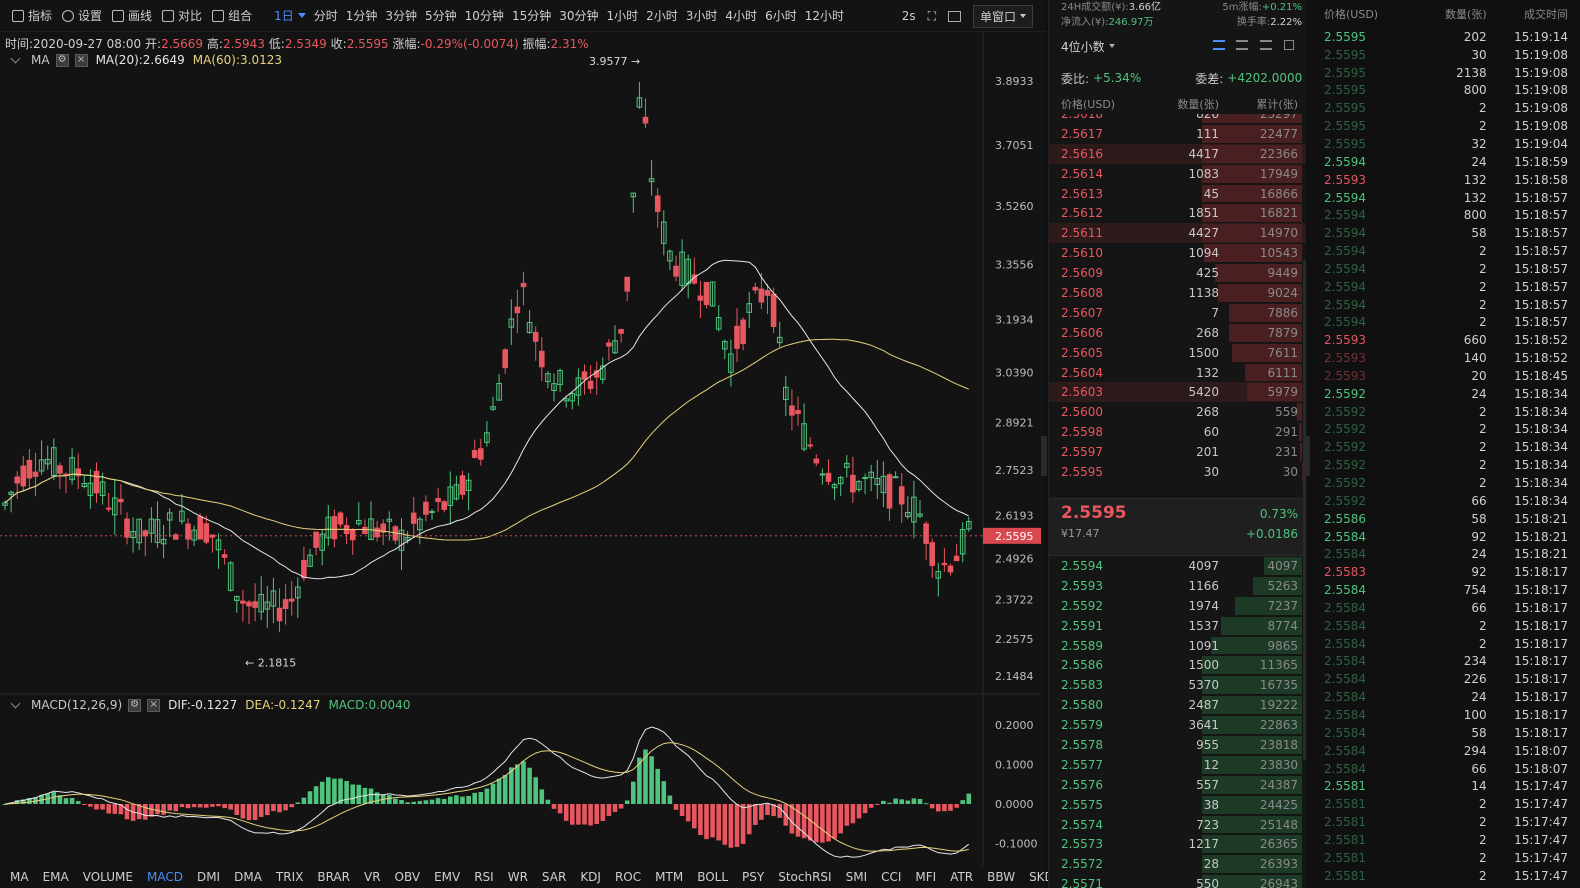  I want to click on ask-row: 2.5610 1094 10543, so click(1177, 253).